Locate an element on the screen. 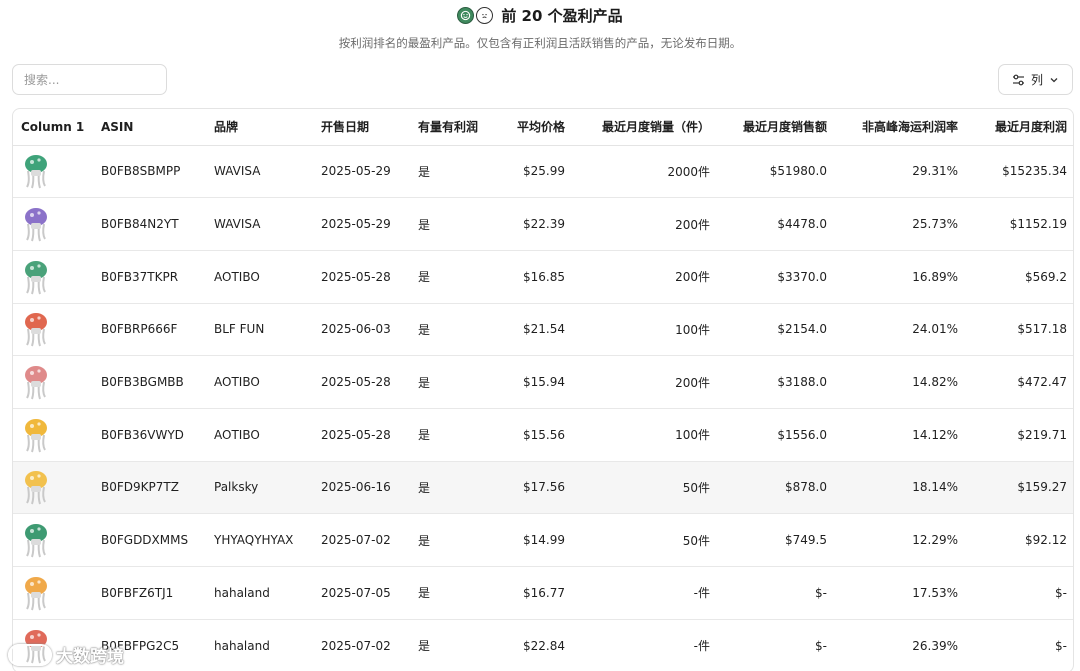 This screenshot has width=1080, height=671. cell-launch-date: 2025-07-05 is located at coordinates (361, 593).